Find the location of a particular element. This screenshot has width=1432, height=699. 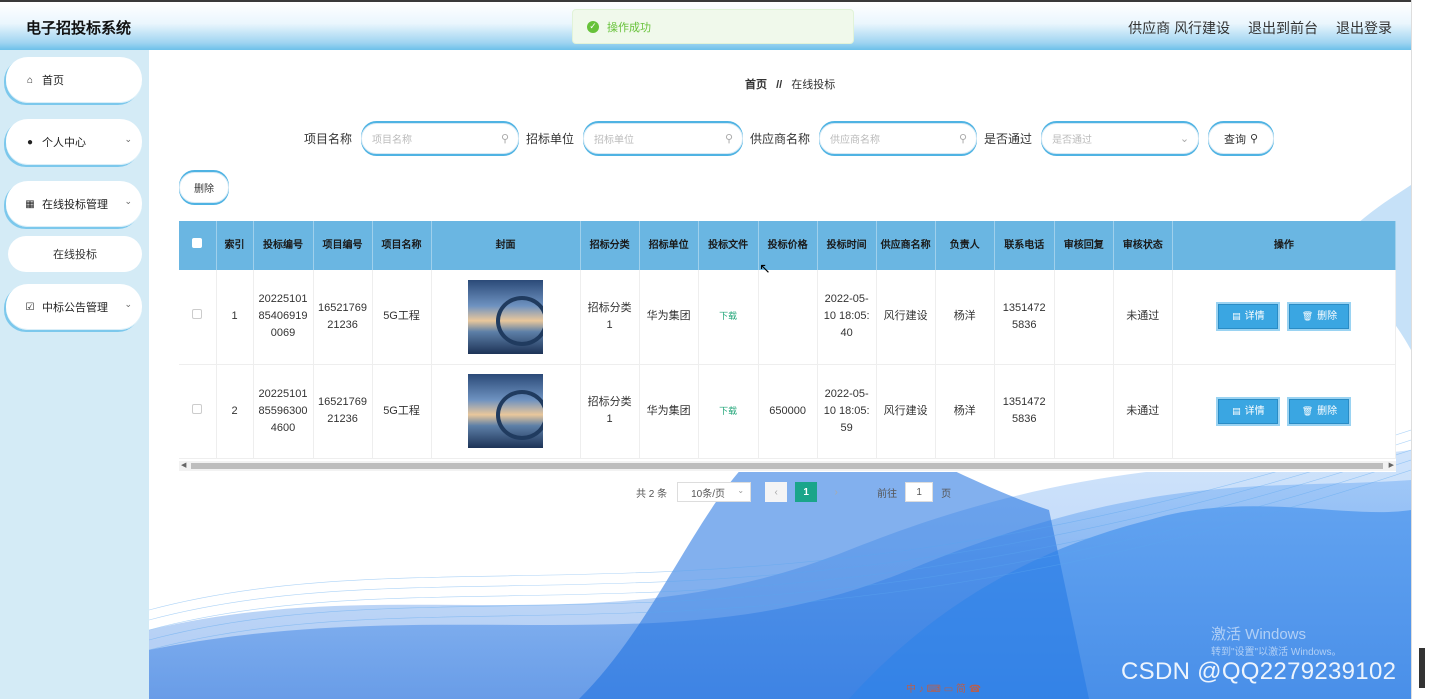

delete-button-label: 删除 is located at coordinates (204, 189).